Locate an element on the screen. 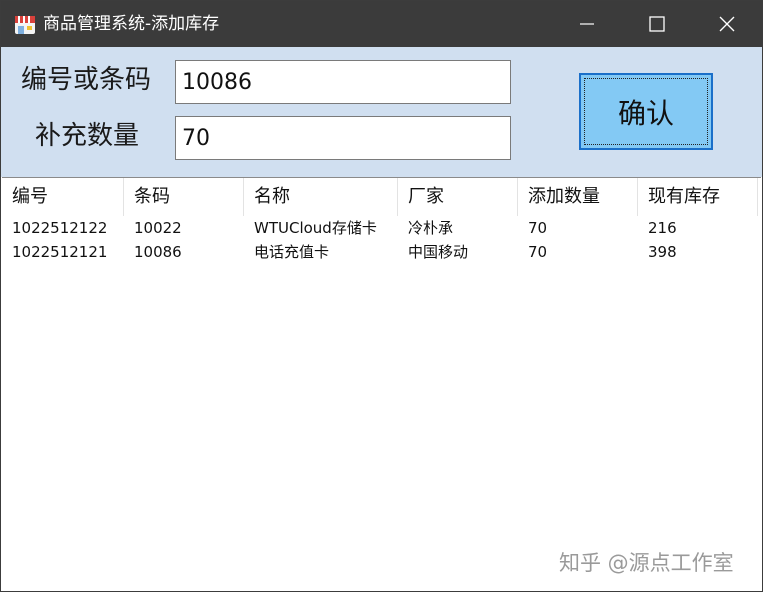 This screenshot has height=592, width=763. column-header-barcode: 条码 is located at coordinates (184, 197).